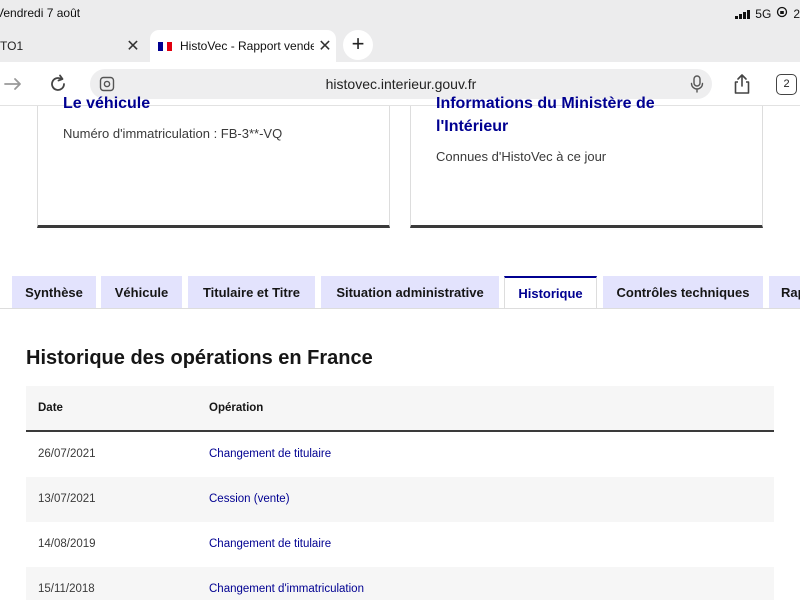 Image resolution: width=800 pixels, height=600 pixels. What do you see at coordinates (786, 84) in the screenshot?
I see `tab-count-button: 2` at bounding box center [786, 84].